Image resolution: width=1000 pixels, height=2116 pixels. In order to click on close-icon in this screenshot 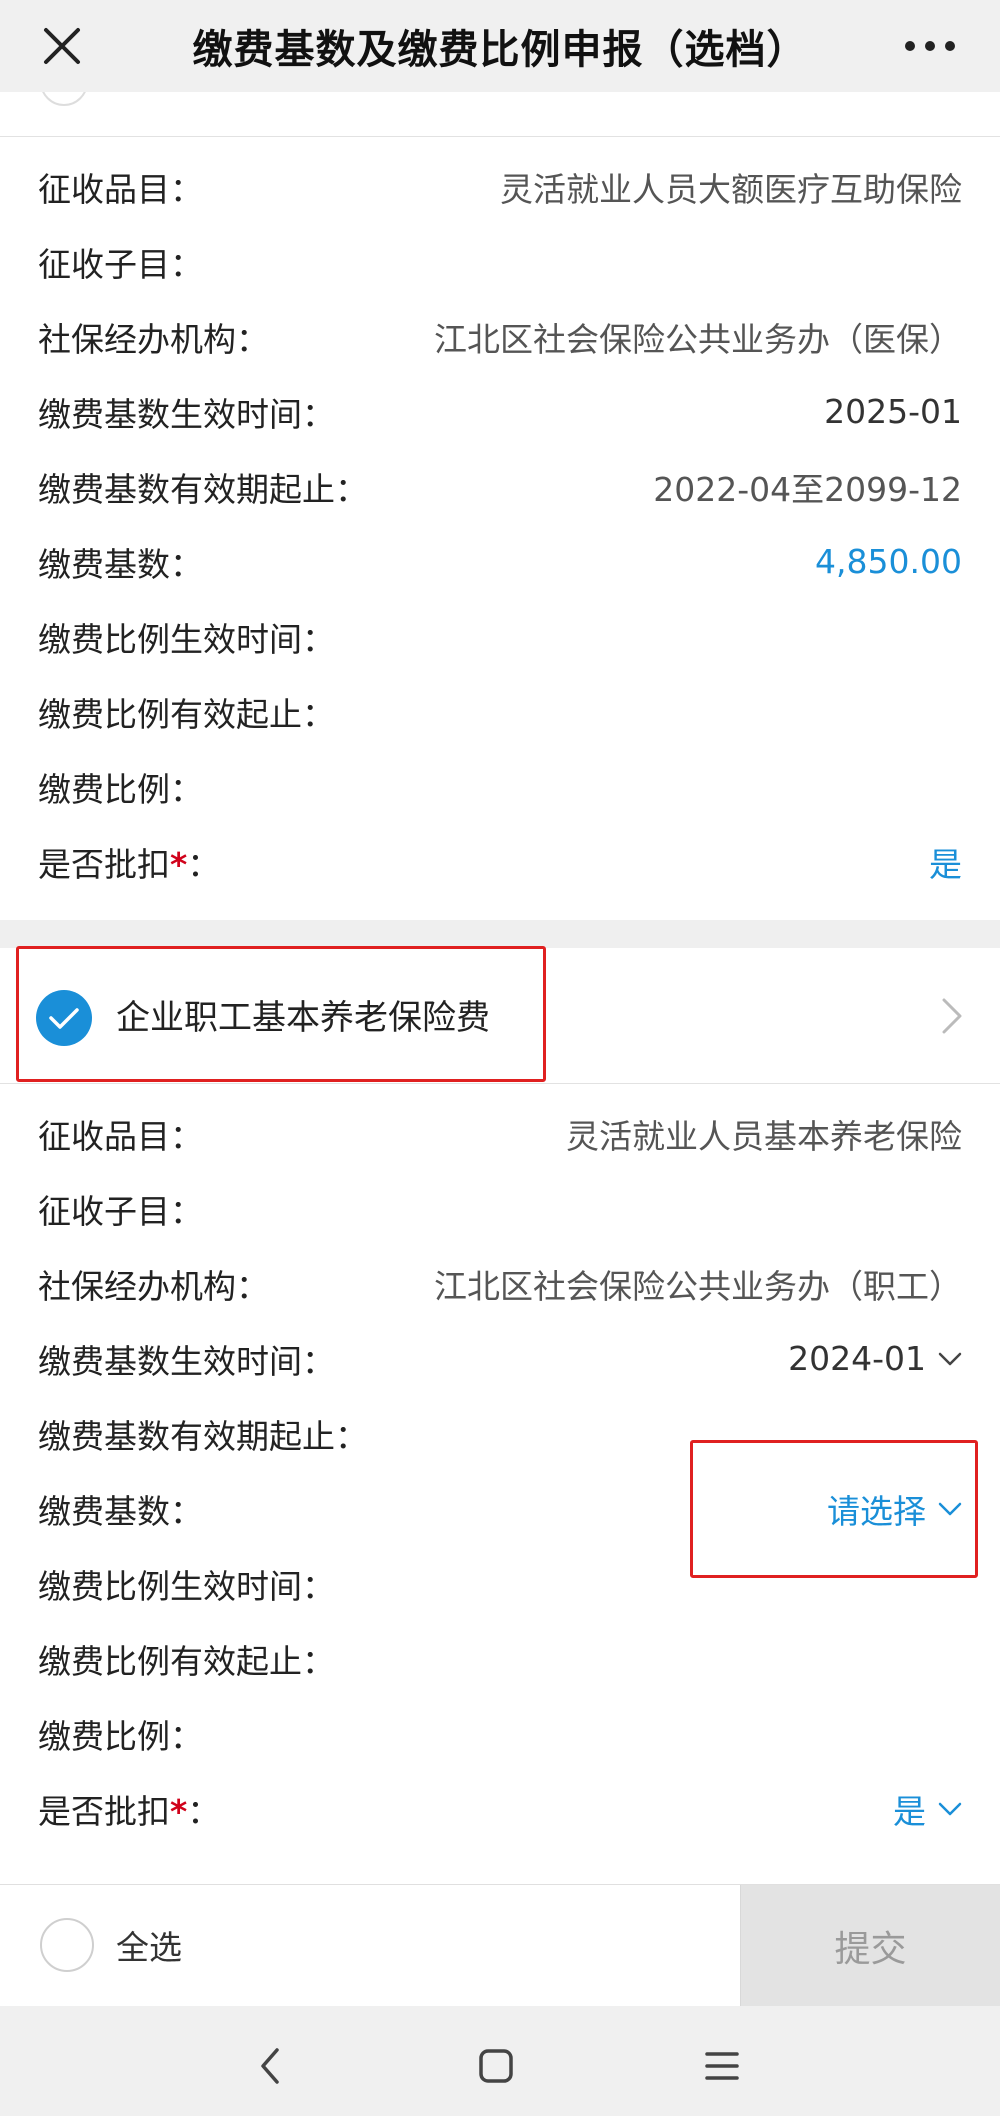, I will do `click(62, 46)`.